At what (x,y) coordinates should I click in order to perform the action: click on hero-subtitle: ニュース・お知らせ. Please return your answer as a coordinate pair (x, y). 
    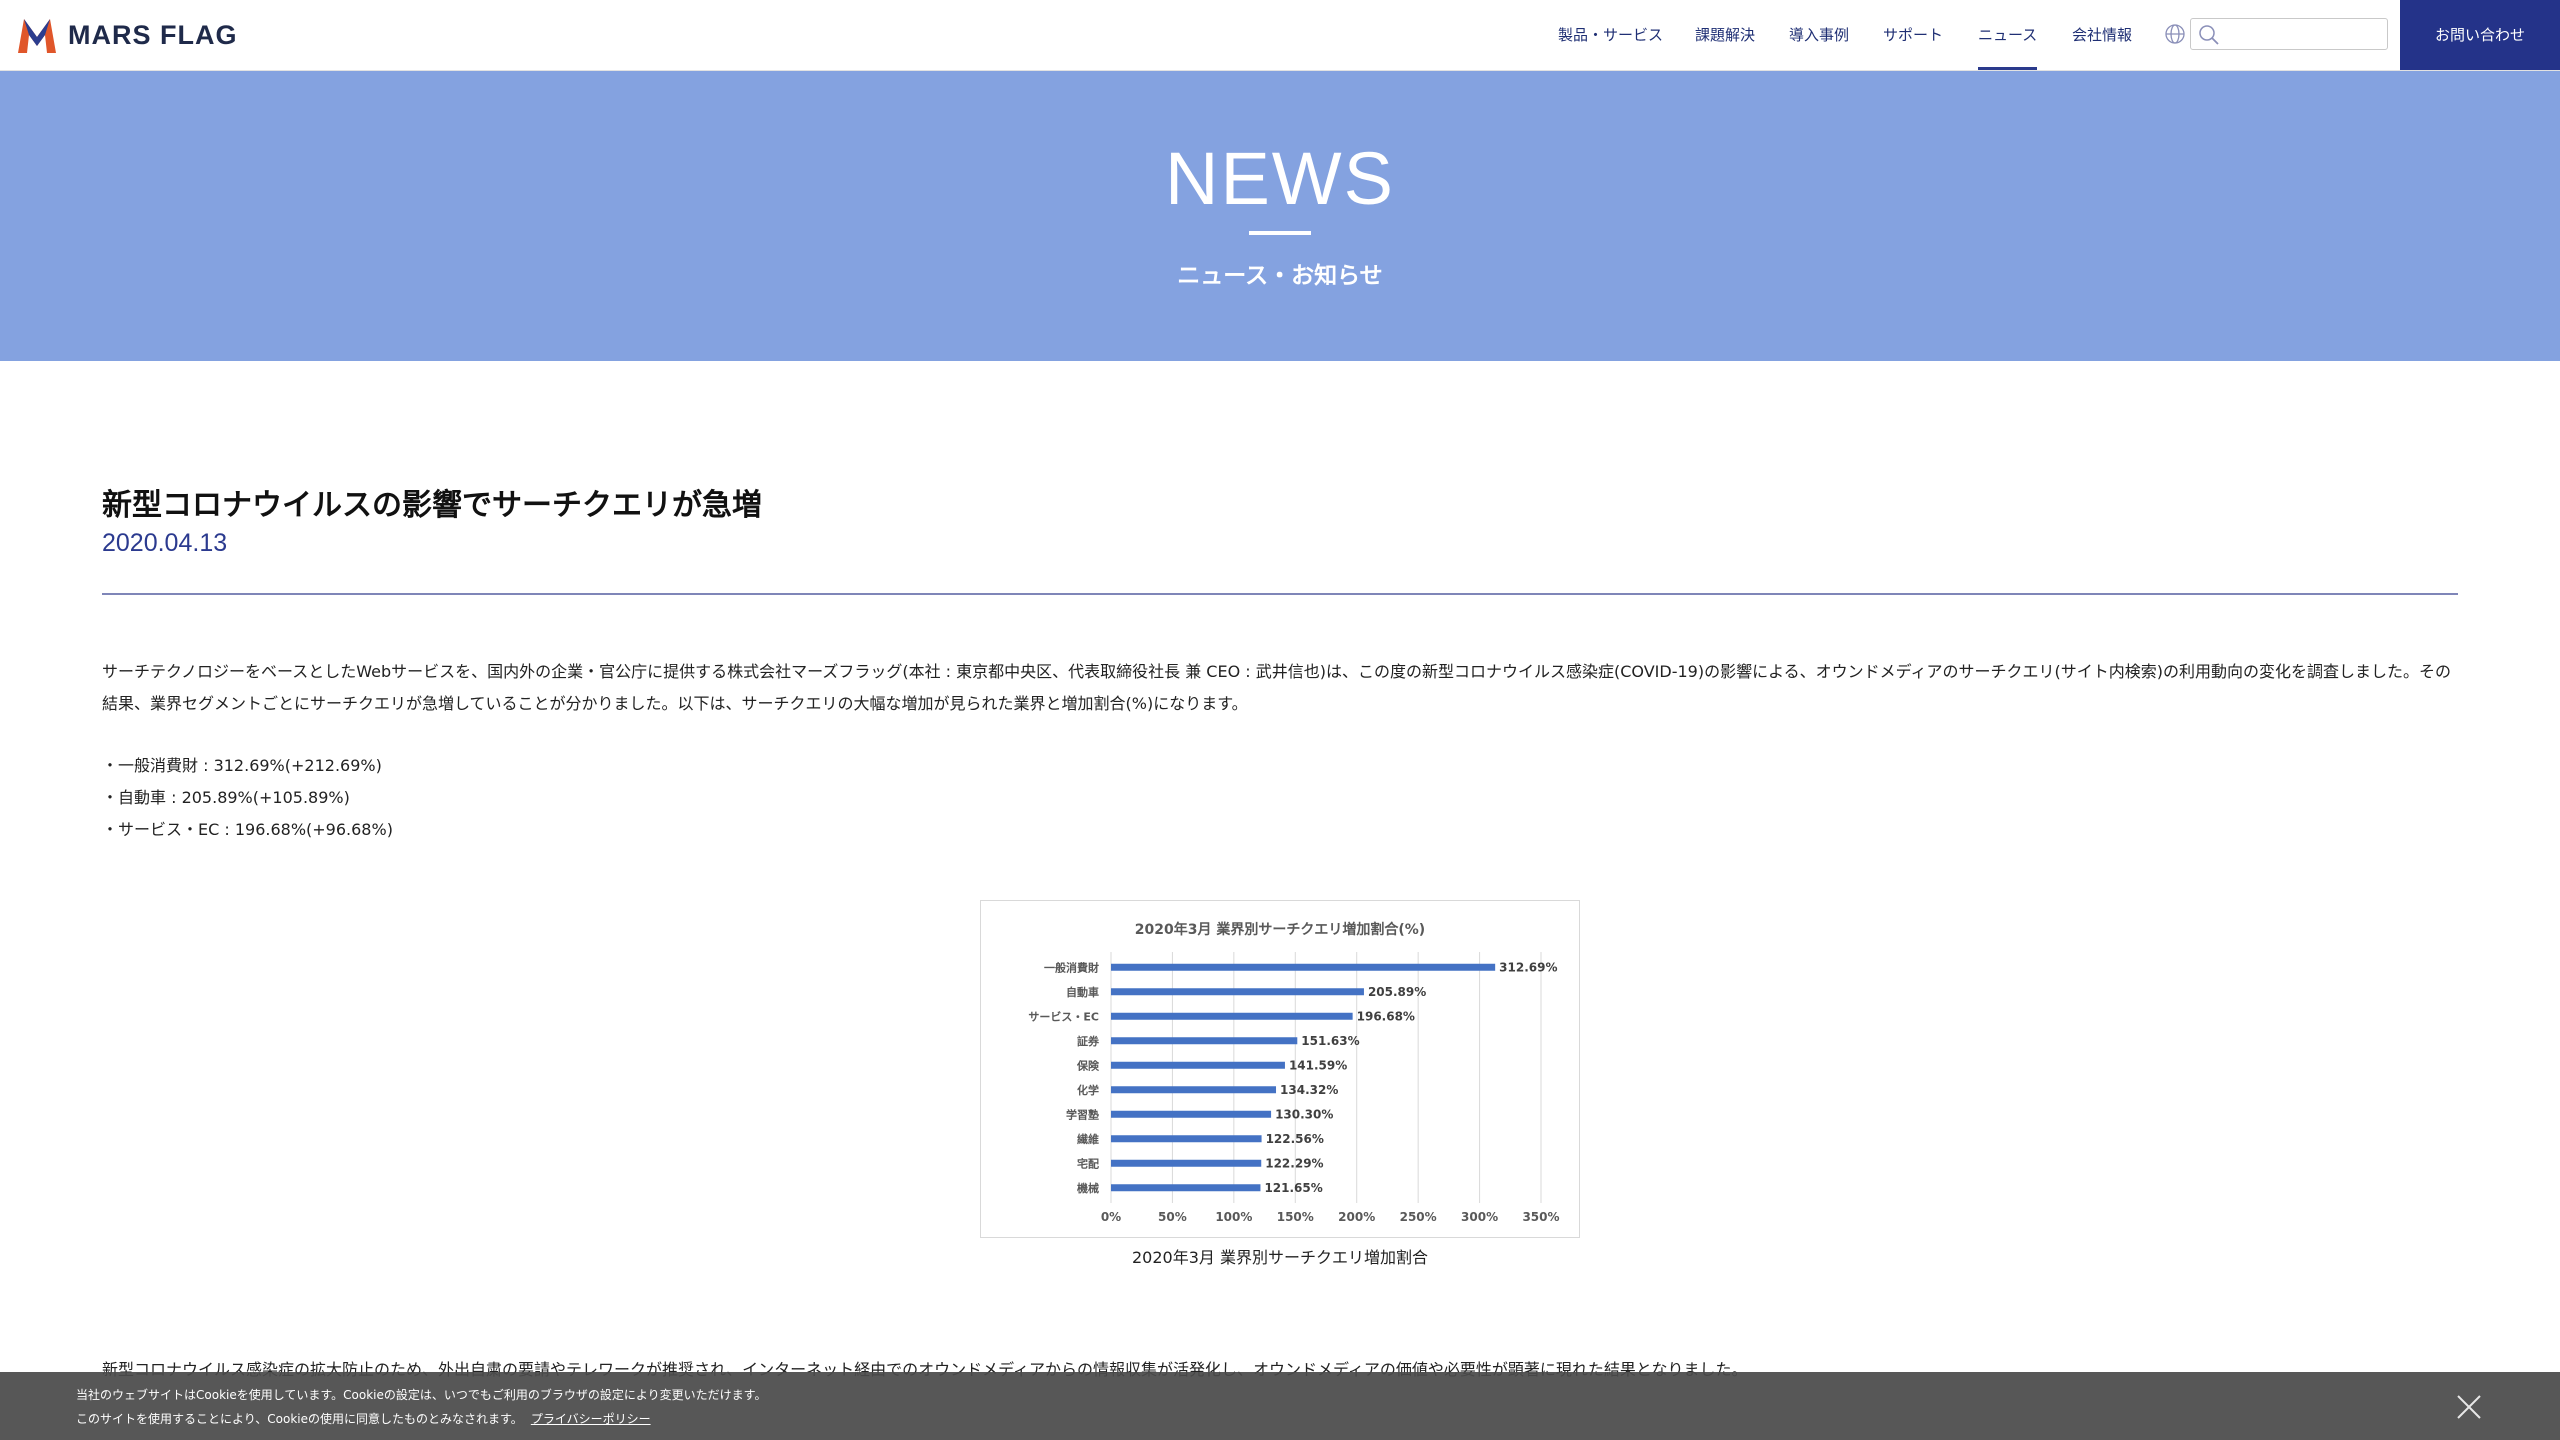
    Looking at the image, I should click on (1280, 276).